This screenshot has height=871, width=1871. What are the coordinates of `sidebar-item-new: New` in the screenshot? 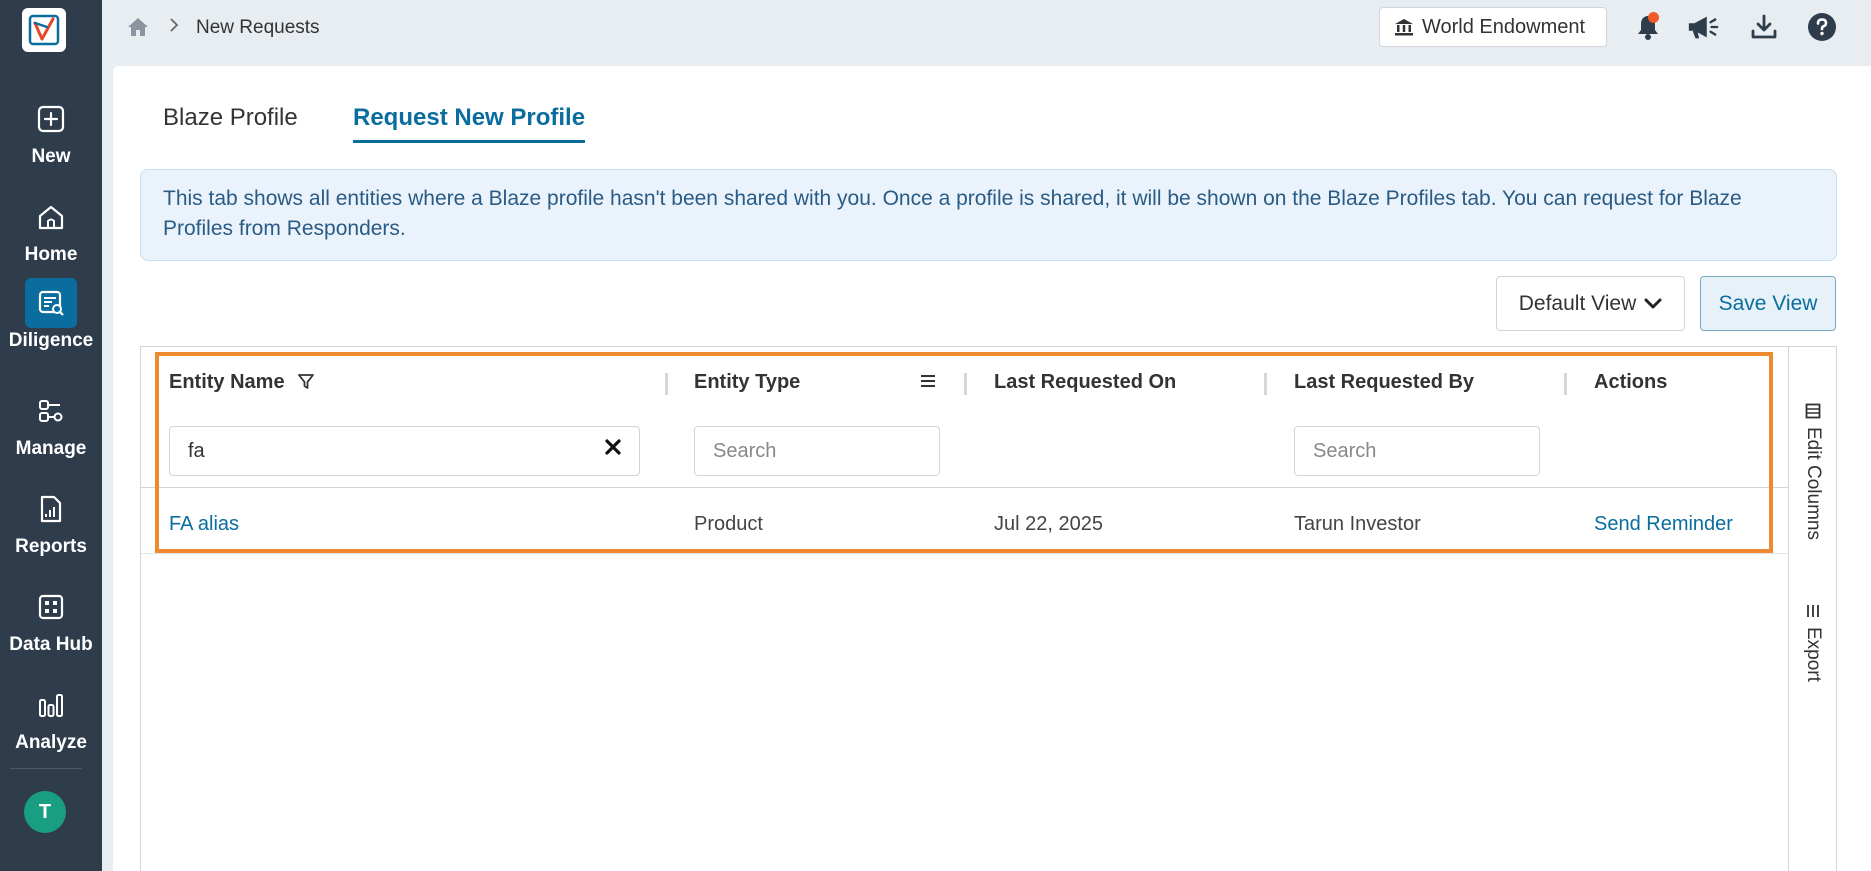 It's located at (51, 130).